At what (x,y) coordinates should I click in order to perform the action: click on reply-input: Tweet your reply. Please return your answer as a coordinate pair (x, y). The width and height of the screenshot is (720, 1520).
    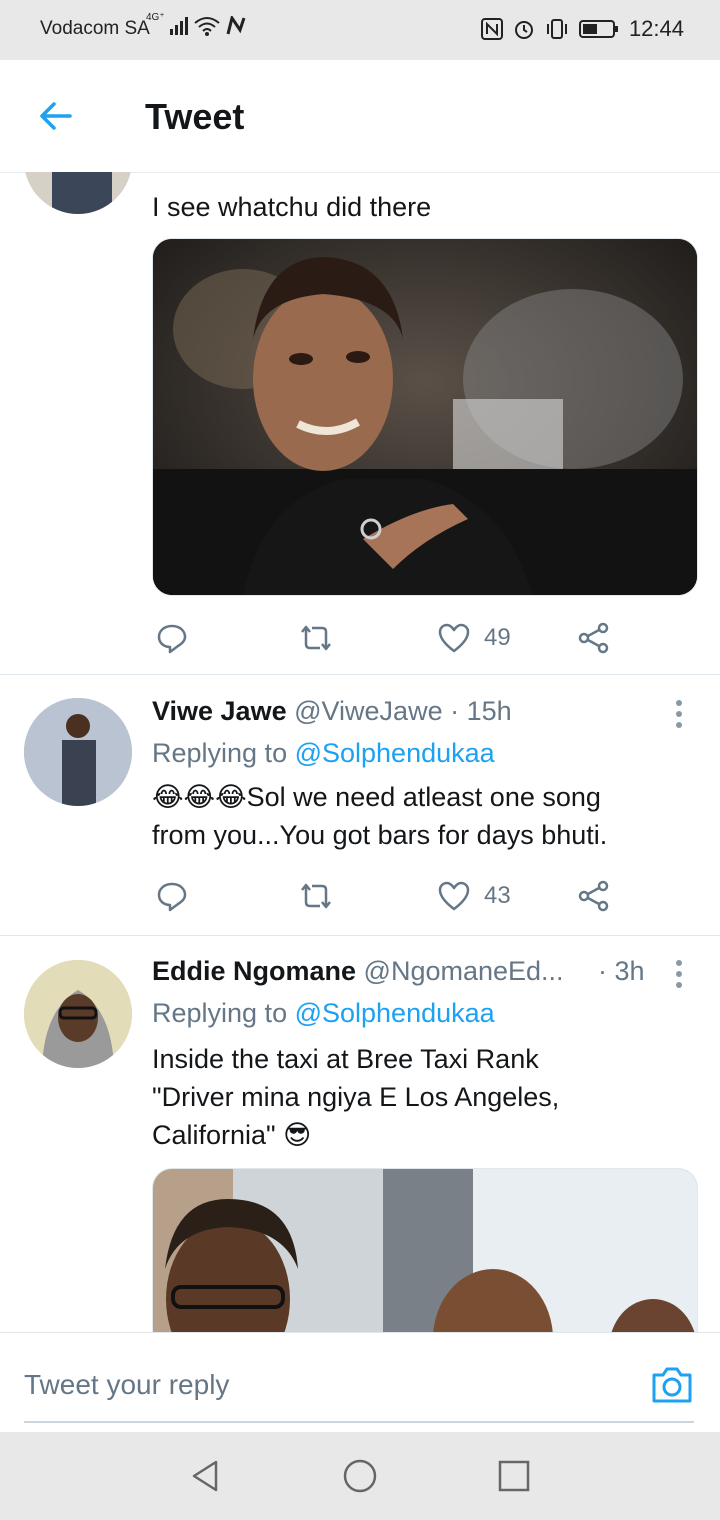
    Looking at the image, I should click on (126, 1385).